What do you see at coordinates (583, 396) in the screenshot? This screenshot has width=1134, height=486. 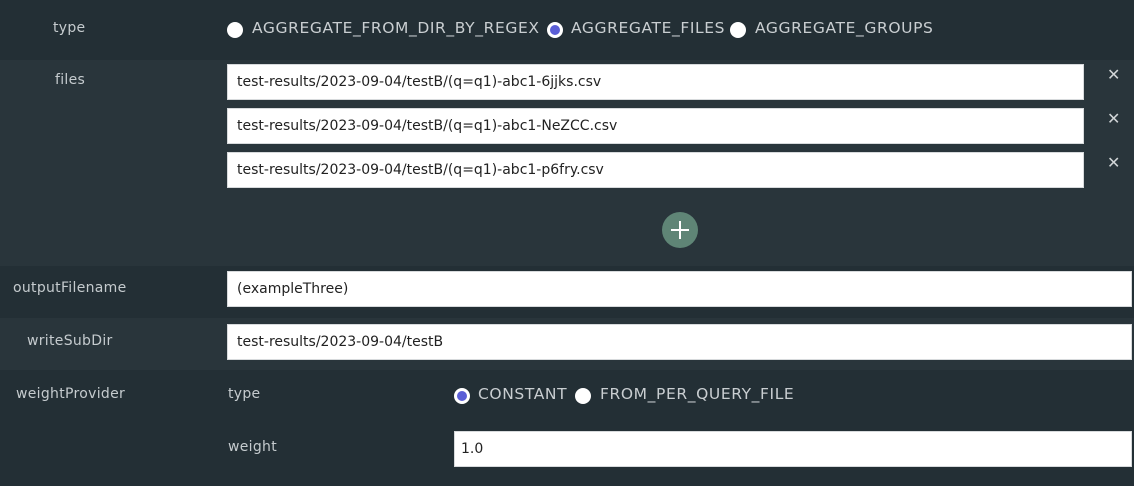 I see `radio-from-per-query-file` at bounding box center [583, 396].